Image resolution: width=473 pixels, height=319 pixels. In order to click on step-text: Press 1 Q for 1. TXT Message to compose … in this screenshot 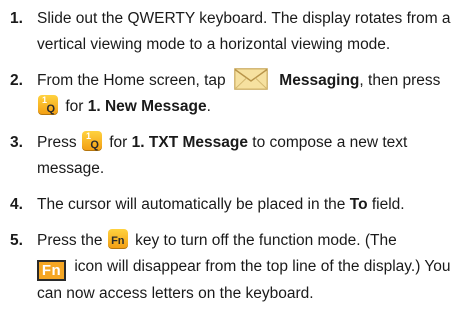, I will do `click(251, 156)`.